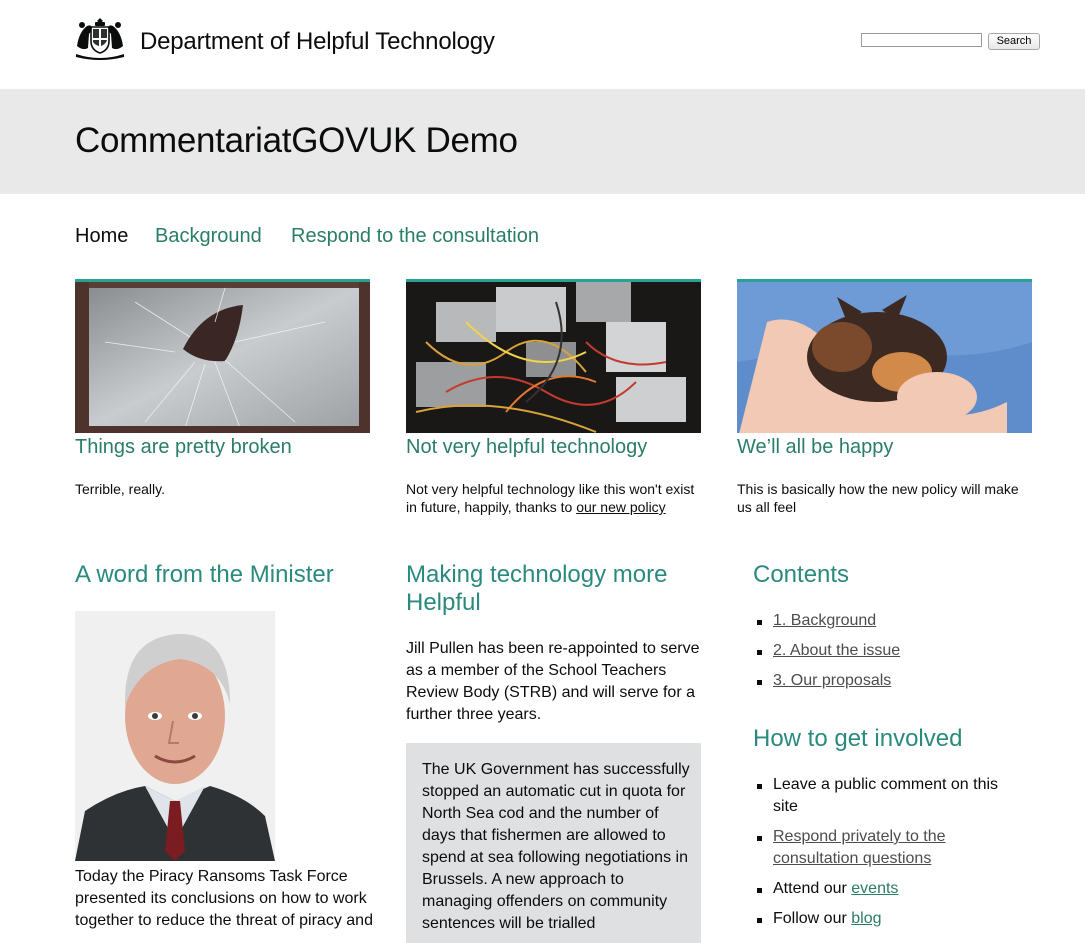 This screenshot has width=1085, height=943. What do you see at coordinates (812, 888) in the screenshot?
I see `events-text: Attend our` at bounding box center [812, 888].